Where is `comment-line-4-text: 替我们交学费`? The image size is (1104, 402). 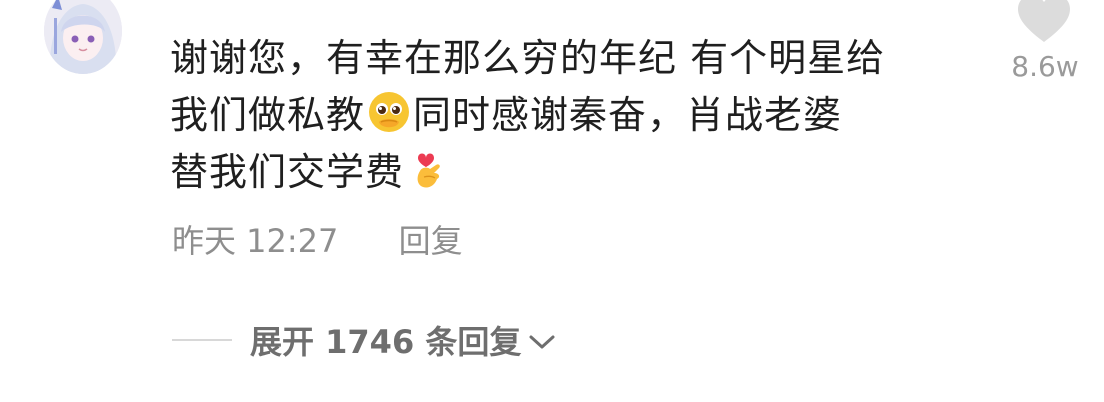 comment-line-4-text: 替我们交学费 is located at coordinates (287, 172).